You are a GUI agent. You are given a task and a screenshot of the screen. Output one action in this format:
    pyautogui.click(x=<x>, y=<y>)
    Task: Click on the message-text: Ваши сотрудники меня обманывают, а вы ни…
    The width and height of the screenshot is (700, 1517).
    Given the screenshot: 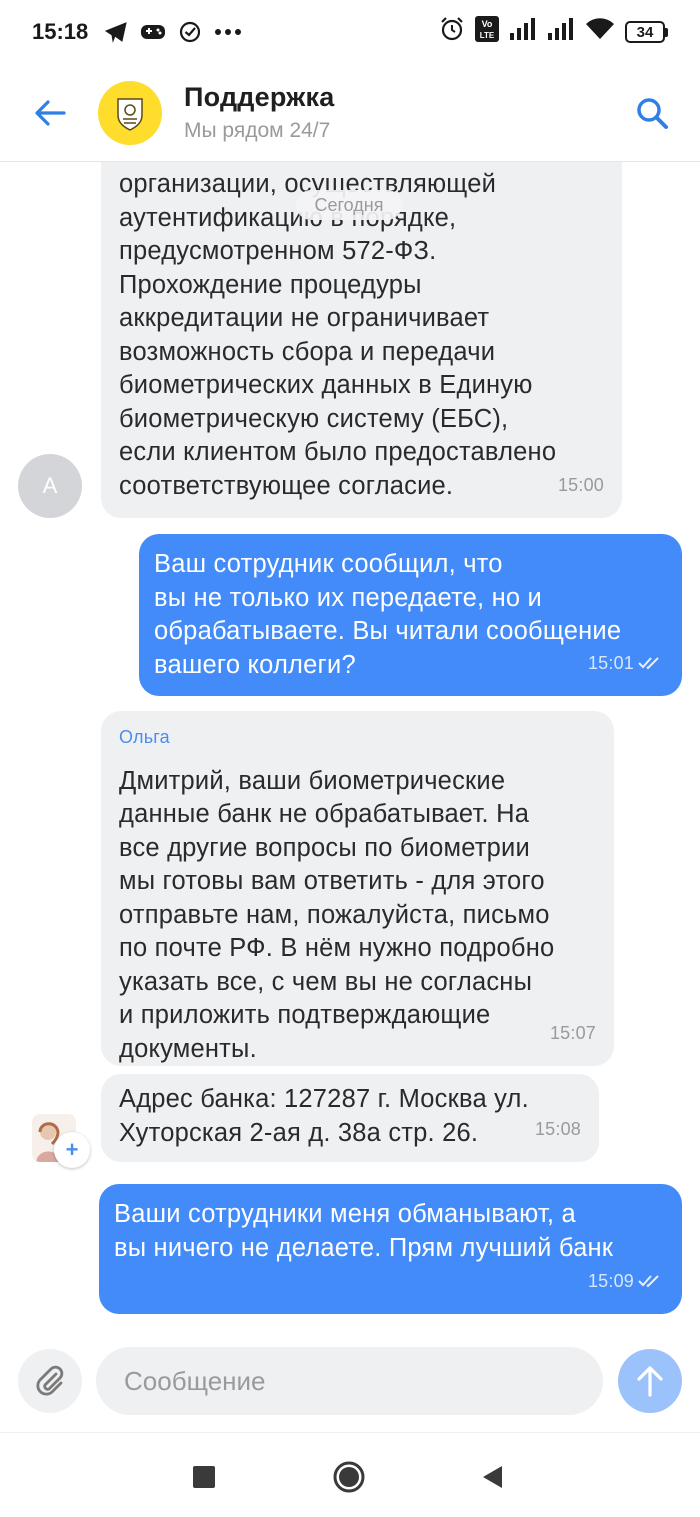 What is the action you would take?
    pyautogui.click(x=364, y=1231)
    